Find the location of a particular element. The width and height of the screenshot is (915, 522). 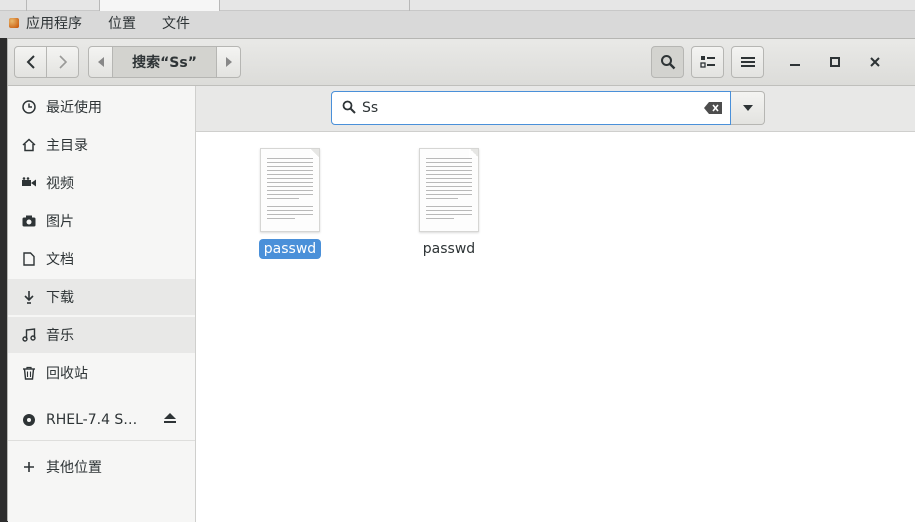

download-icon is located at coordinates (29, 297).